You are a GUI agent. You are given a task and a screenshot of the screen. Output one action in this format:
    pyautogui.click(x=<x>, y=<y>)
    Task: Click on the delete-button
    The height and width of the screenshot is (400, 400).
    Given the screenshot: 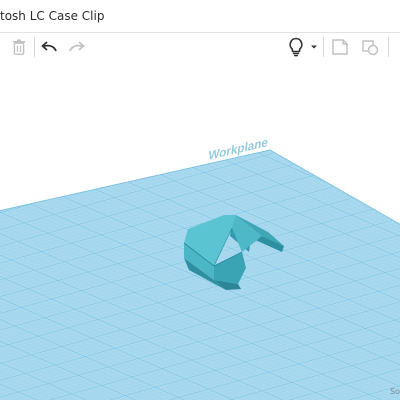 What is the action you would take?
    pyautogui.click(x=19, y=47)
    